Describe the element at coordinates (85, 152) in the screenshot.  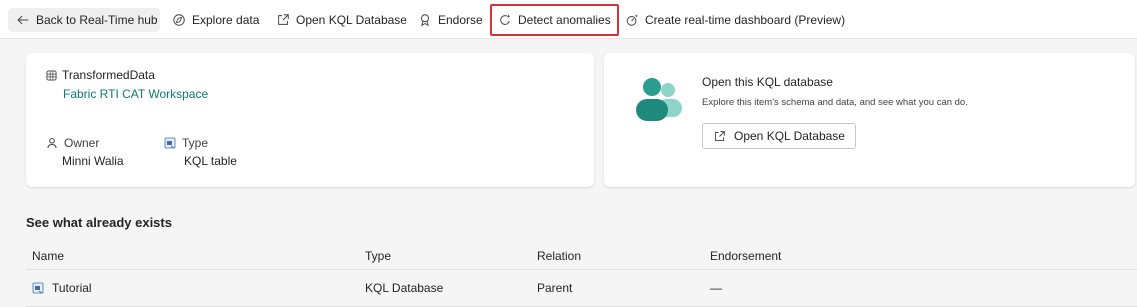
I see `owner-field: Owner Minni Walia` at that location.